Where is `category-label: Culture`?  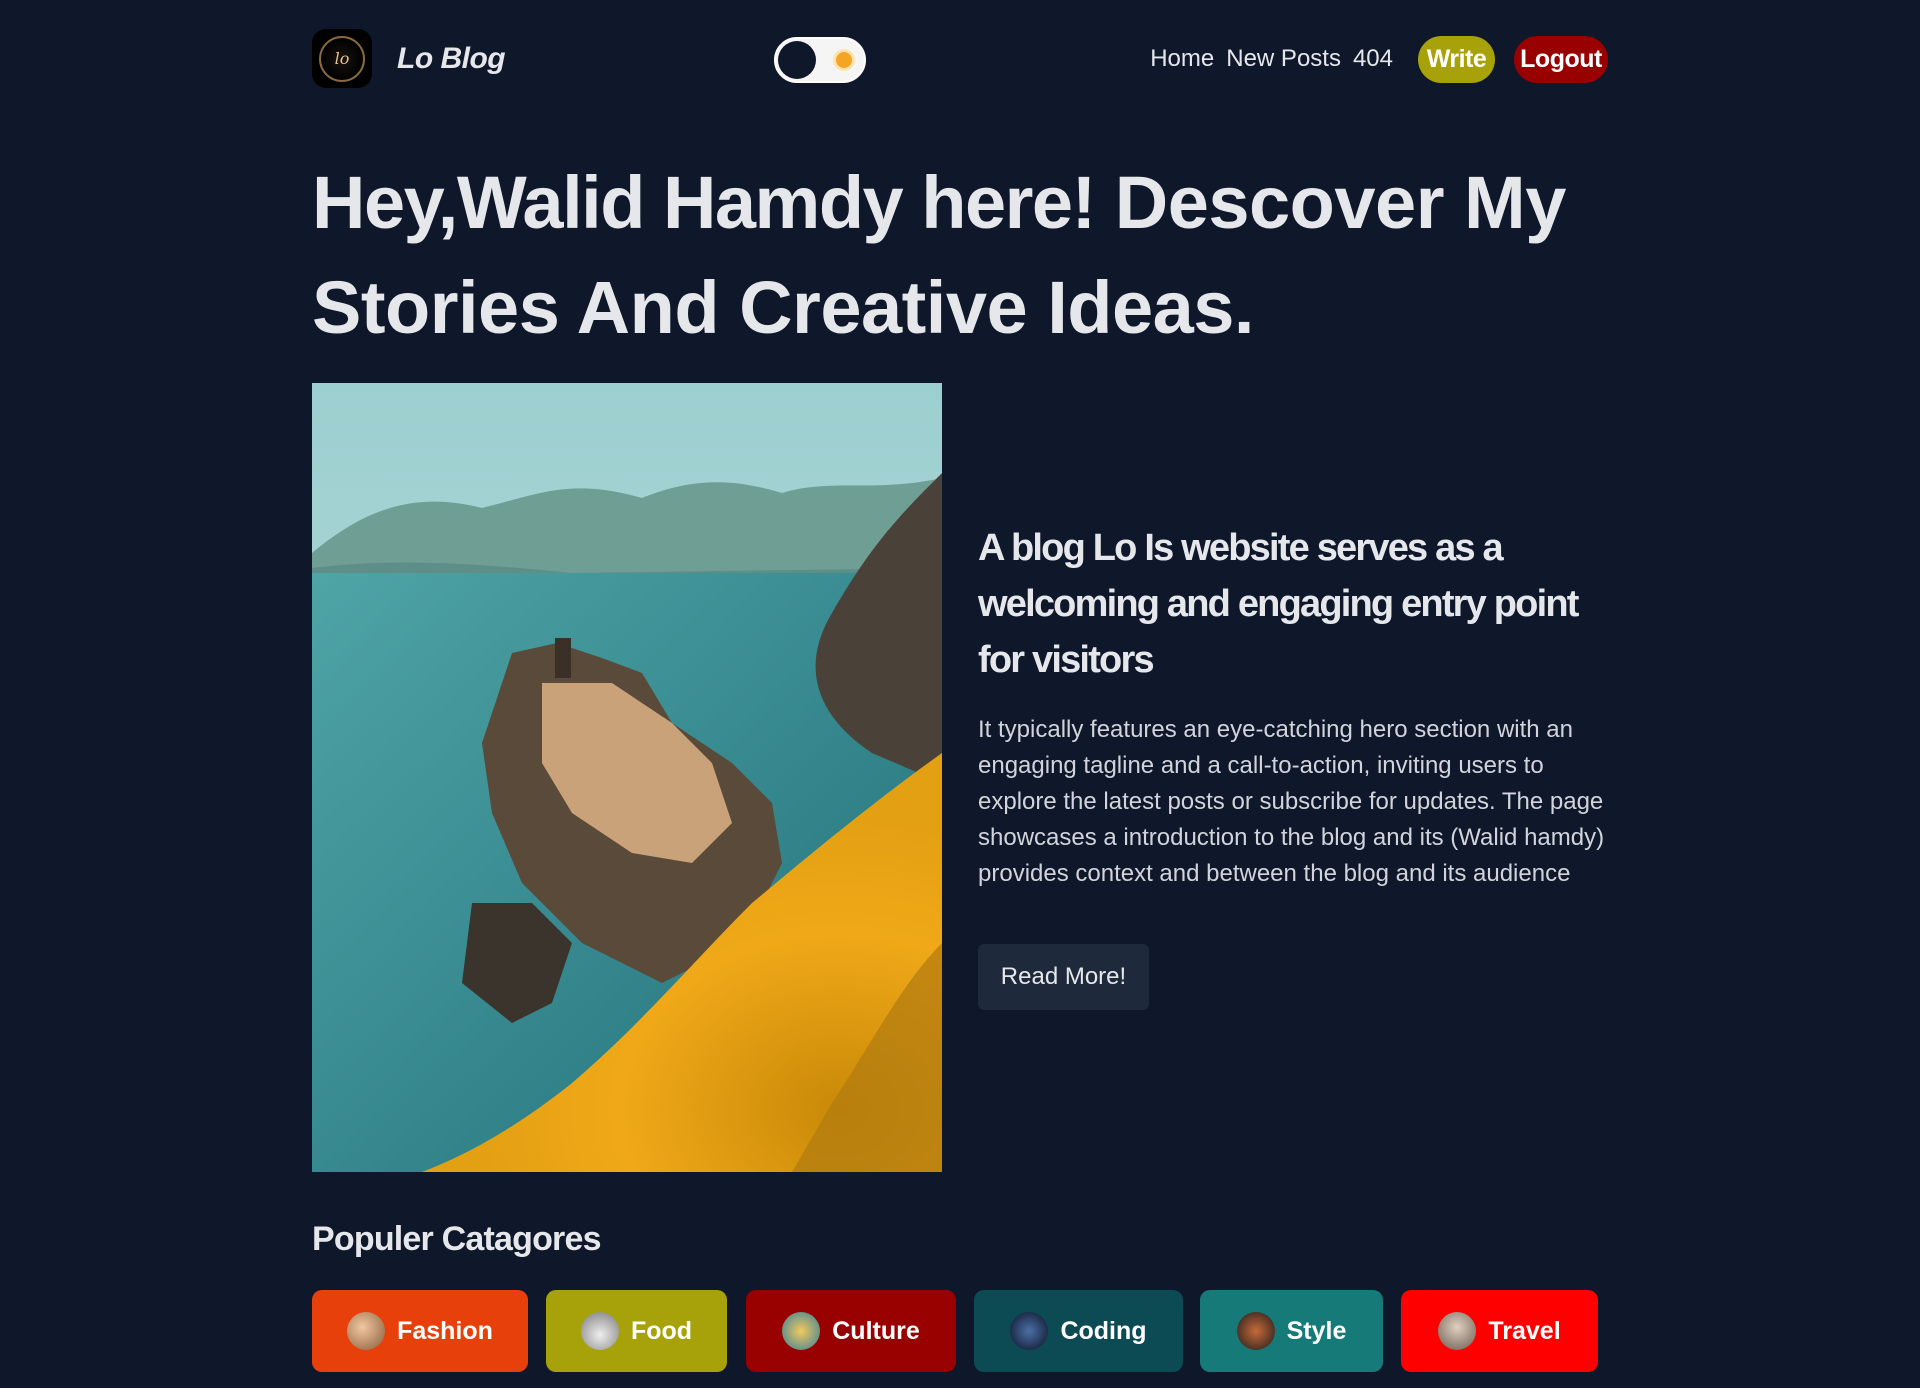 category-label: Culture is located at coordinates (876, 1330).